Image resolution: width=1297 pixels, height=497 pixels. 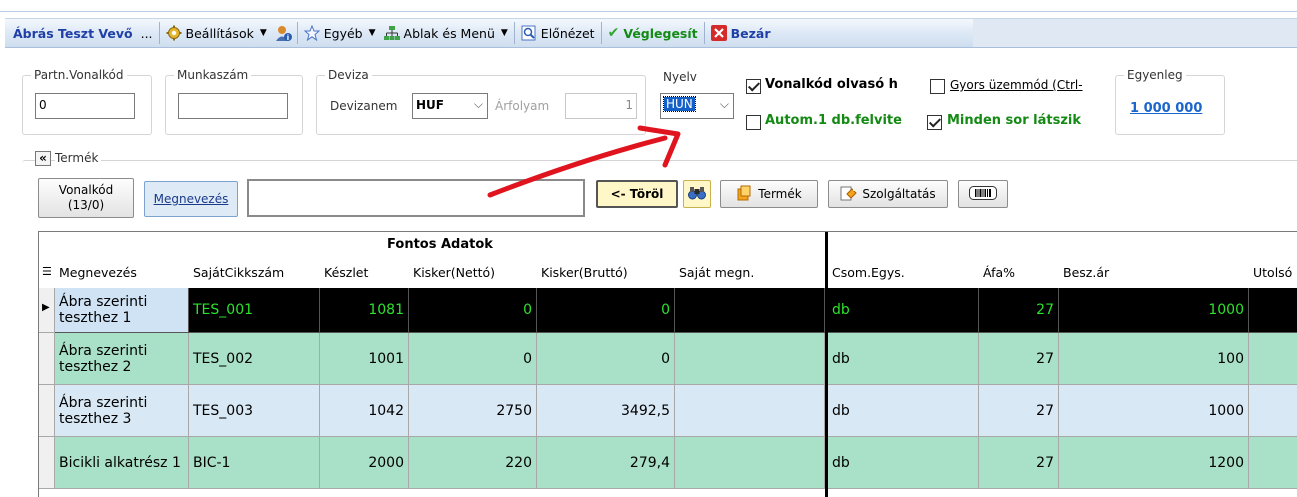 I want to click on row-indicator: ▶, so click(x=47, y=310).